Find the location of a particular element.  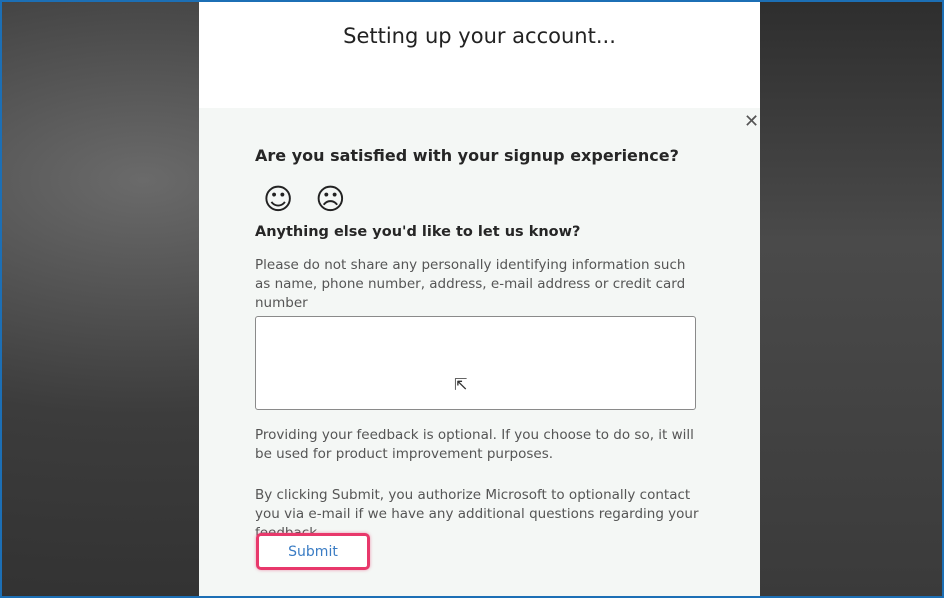

submit-button: Submit is located at coordinates (313, 551).